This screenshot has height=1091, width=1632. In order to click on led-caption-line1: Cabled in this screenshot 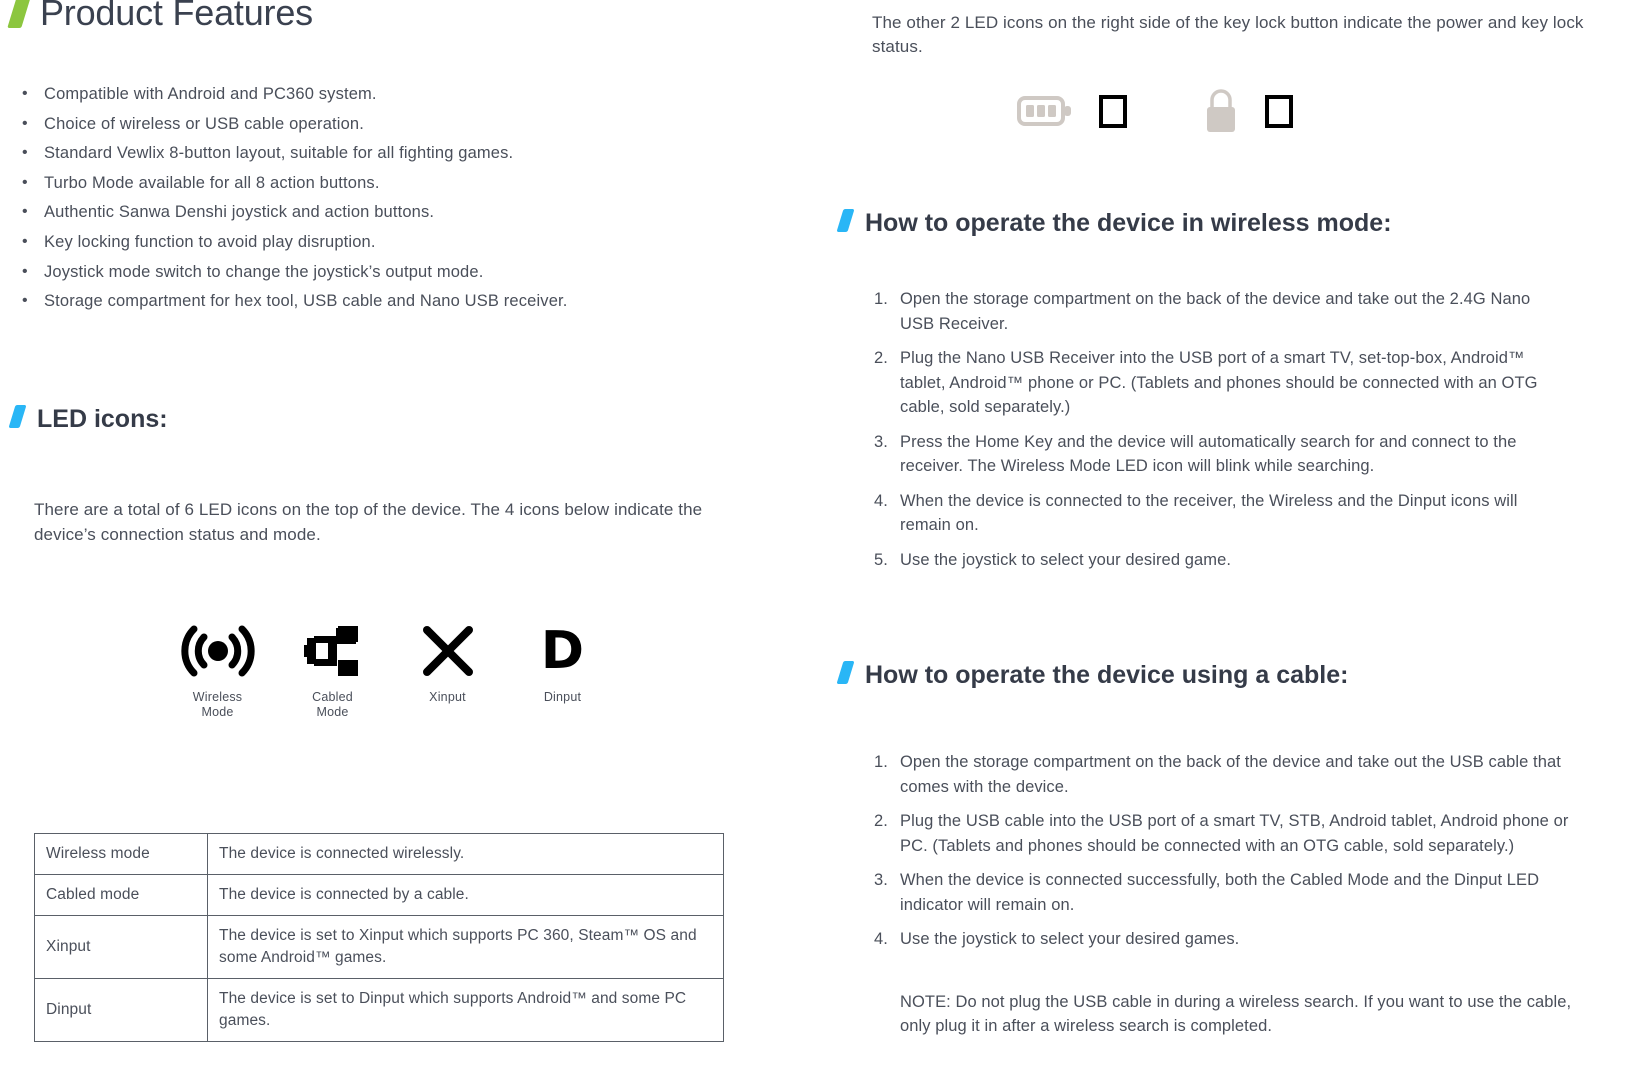, I will do `click(332, 697)`.